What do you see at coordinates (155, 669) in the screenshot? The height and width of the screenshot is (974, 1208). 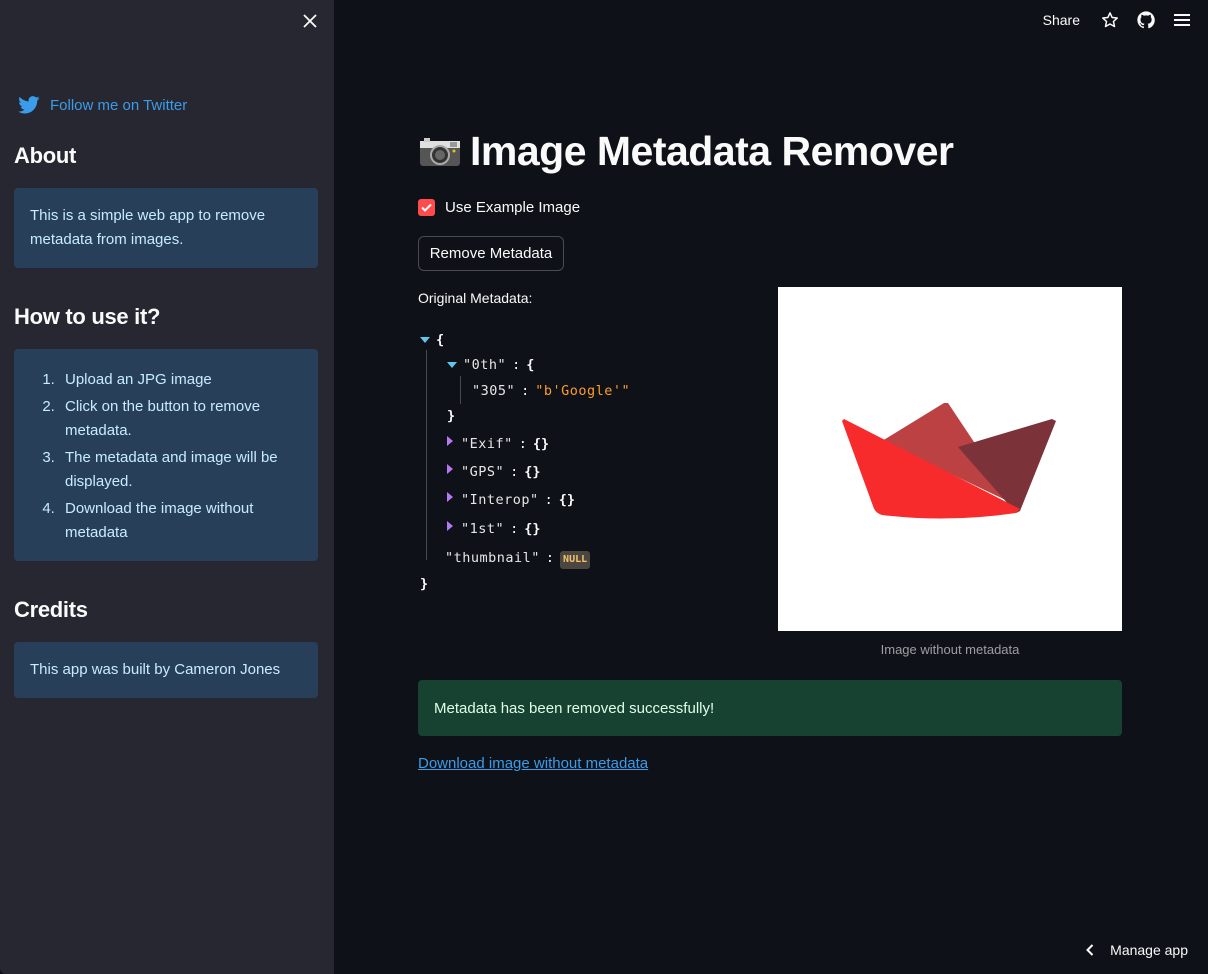 I see `credits-text: This app was built by Cameron Jones` at bounding box center [155, 669].